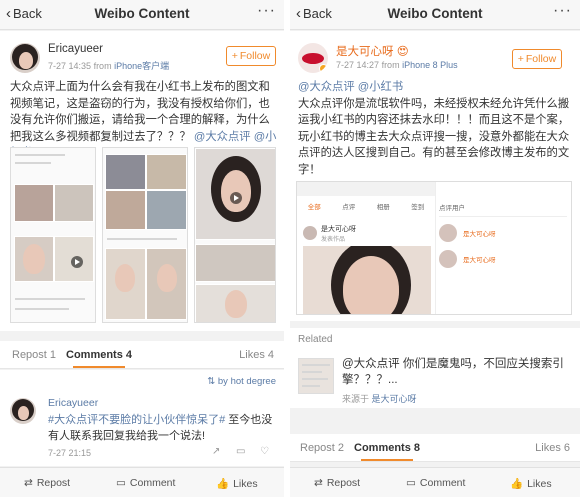  I want to click on post-meta: 7-27 14:27 from iPhone 8 Plus, so click(397, 65).